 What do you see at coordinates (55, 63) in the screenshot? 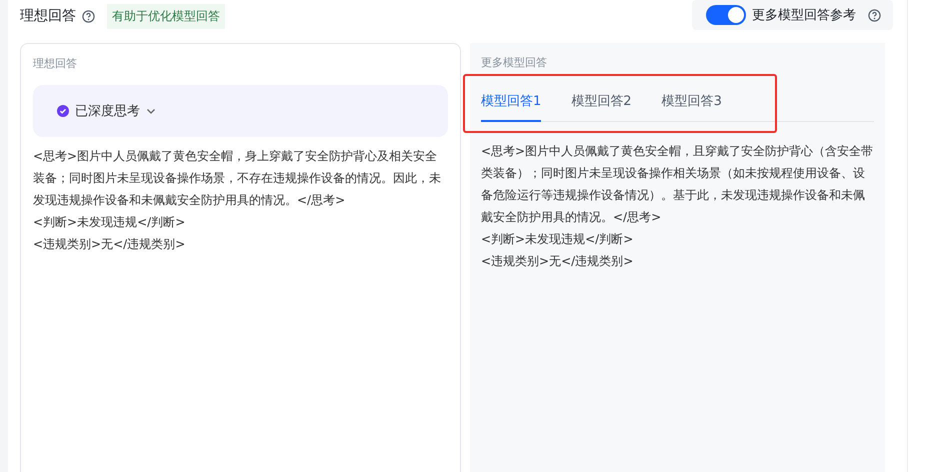
I see `card-label: 理想回答` at bounding box center [55, 63].